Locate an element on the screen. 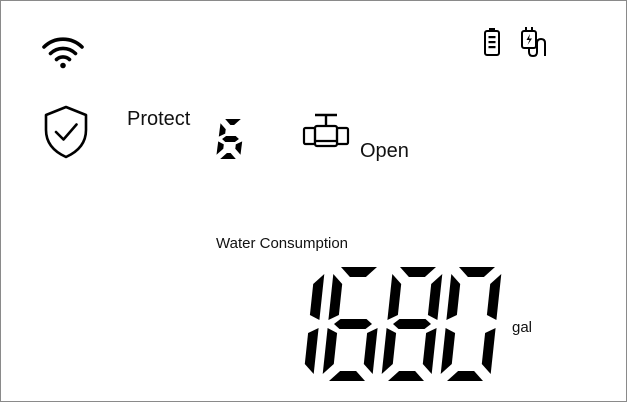 This screenshot has width=627, height=402. protect-level-digit is located at coordinates (234, 141).